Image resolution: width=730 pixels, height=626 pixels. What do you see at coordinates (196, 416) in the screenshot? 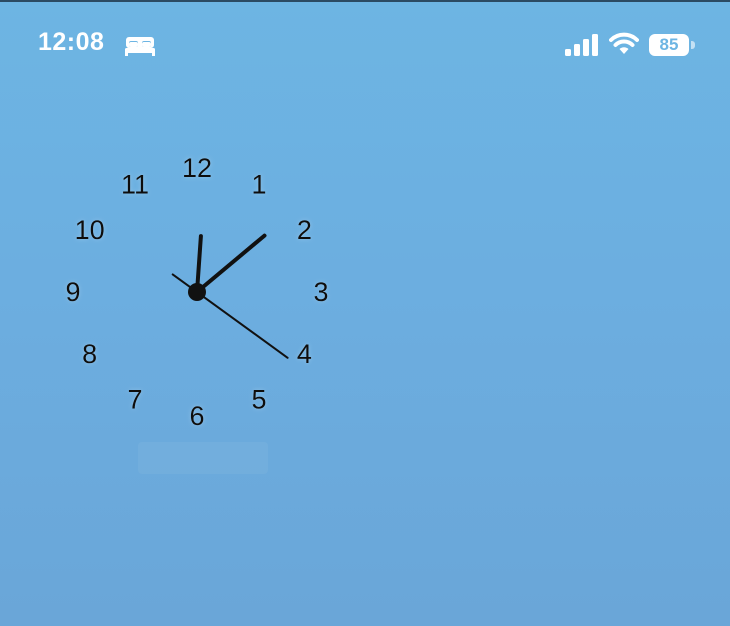
I see `clock-numeral-6: 6` at bounding box center [196, 416].